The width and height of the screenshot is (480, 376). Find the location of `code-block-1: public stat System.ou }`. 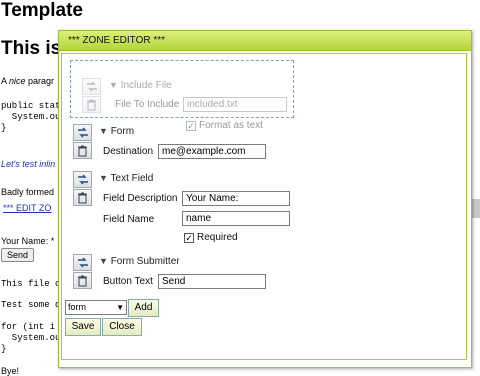

code-block-1: public stat System.ou } is located at coordinates (31, 117).